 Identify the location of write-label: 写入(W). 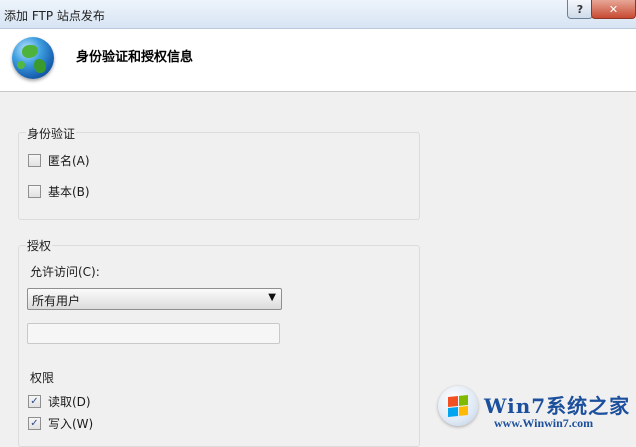
(71, 424).